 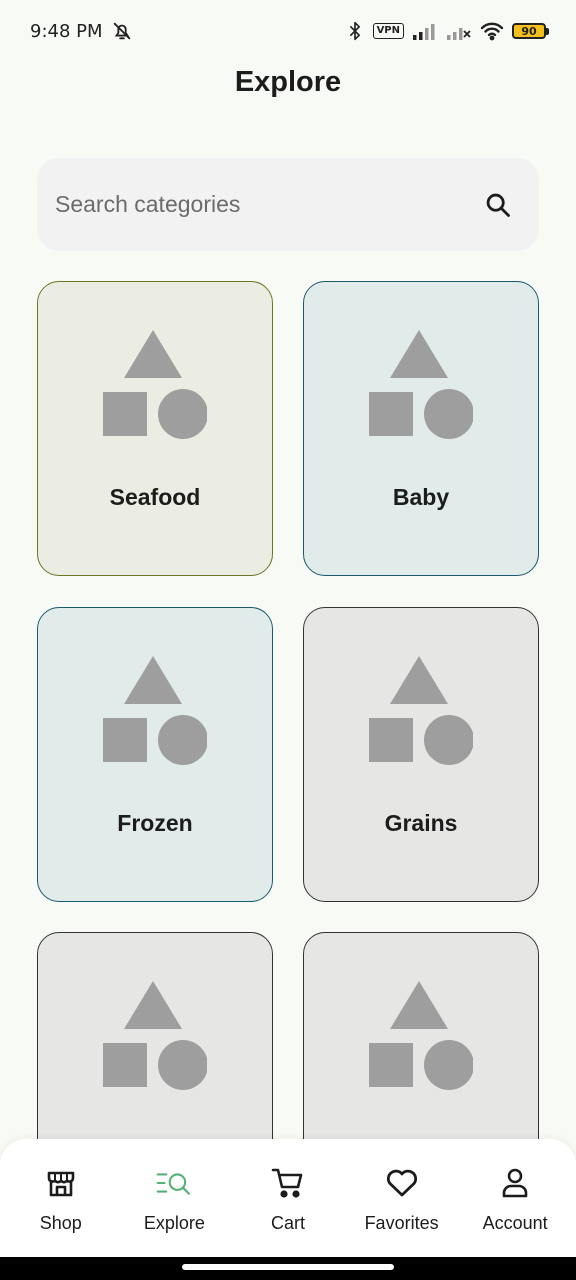 I want to click on page-title: Explore, so click(x=288, y=82).